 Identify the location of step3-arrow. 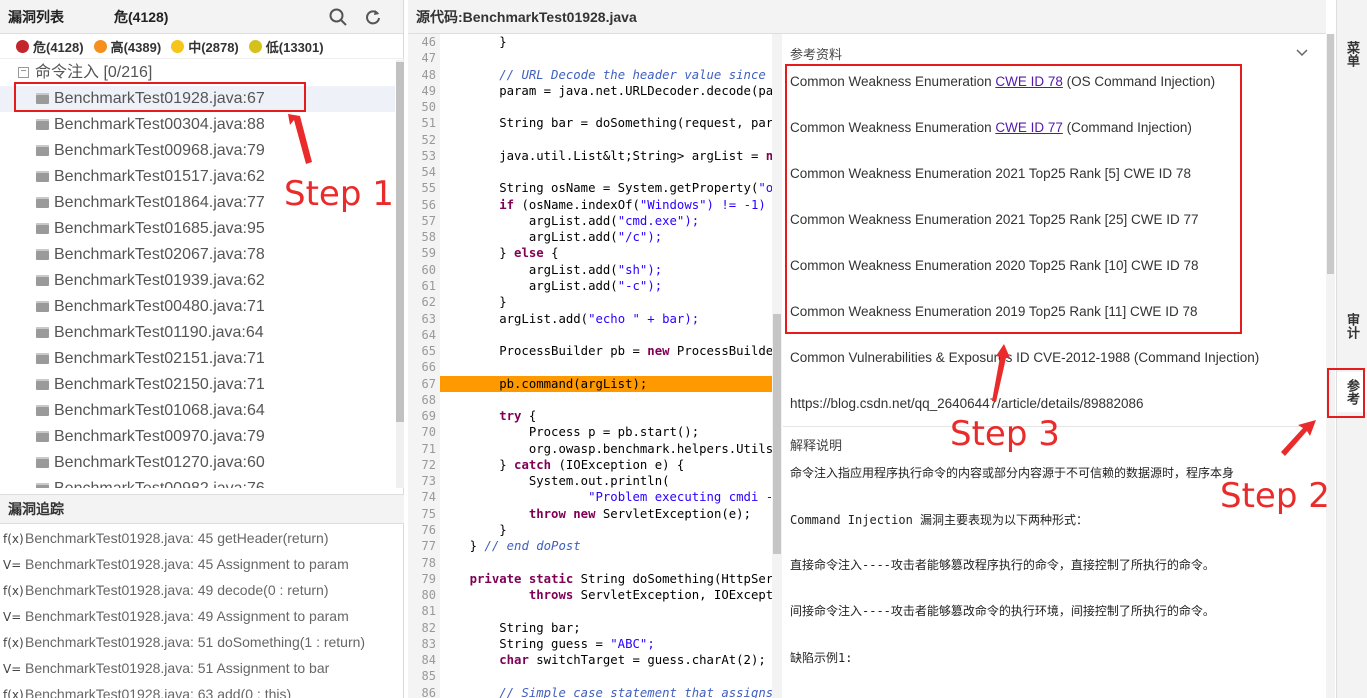
(1001, 373).